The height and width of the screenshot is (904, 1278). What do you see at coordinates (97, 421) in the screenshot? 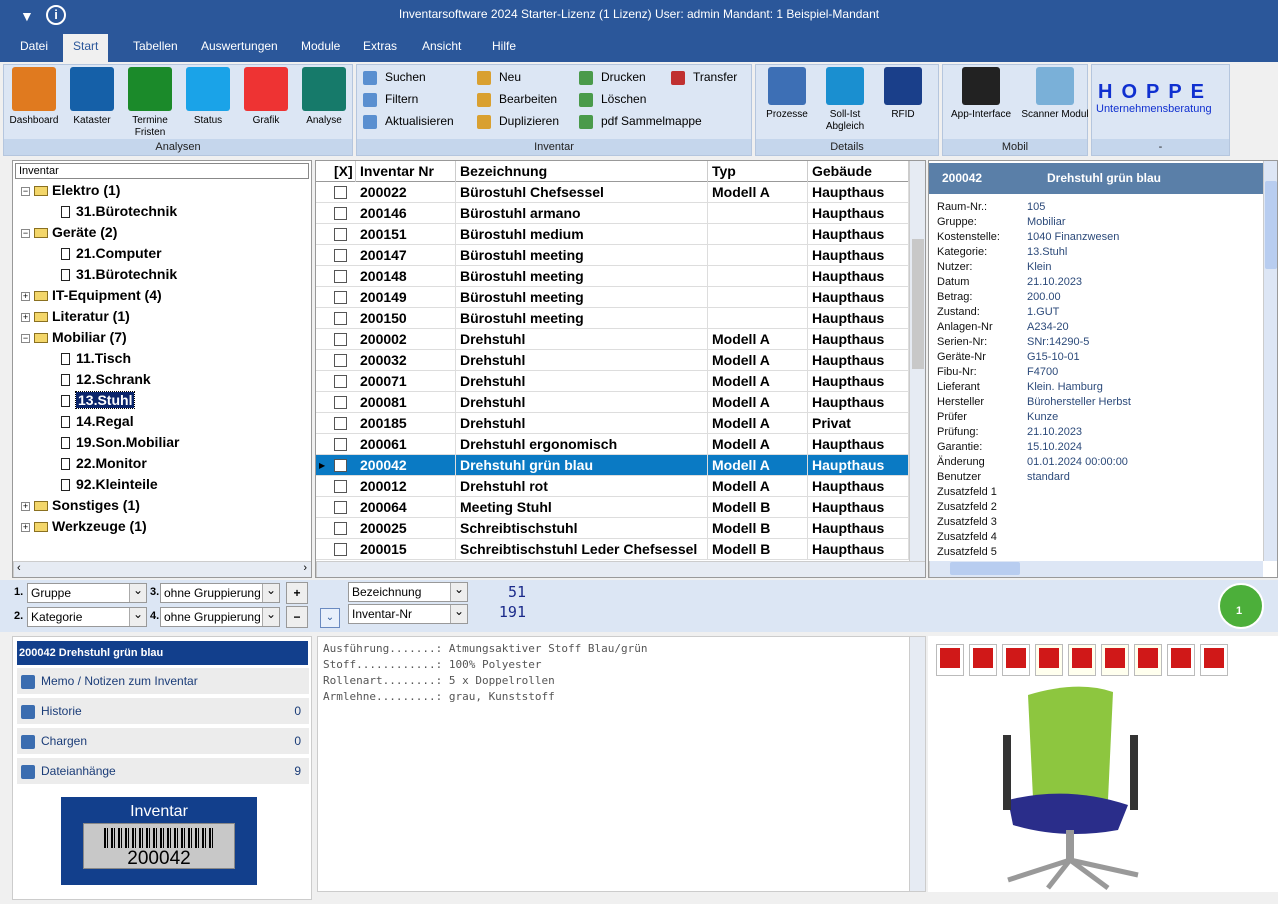
I see `tree-item: 14.Regal` at bounding box center [97, 421].